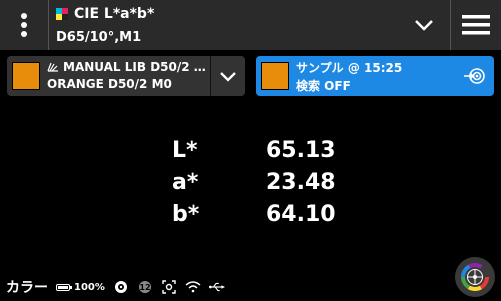 The width and height of the screenshot is (501, 301). I want to click on measure-target-icon, so click(474, 76).